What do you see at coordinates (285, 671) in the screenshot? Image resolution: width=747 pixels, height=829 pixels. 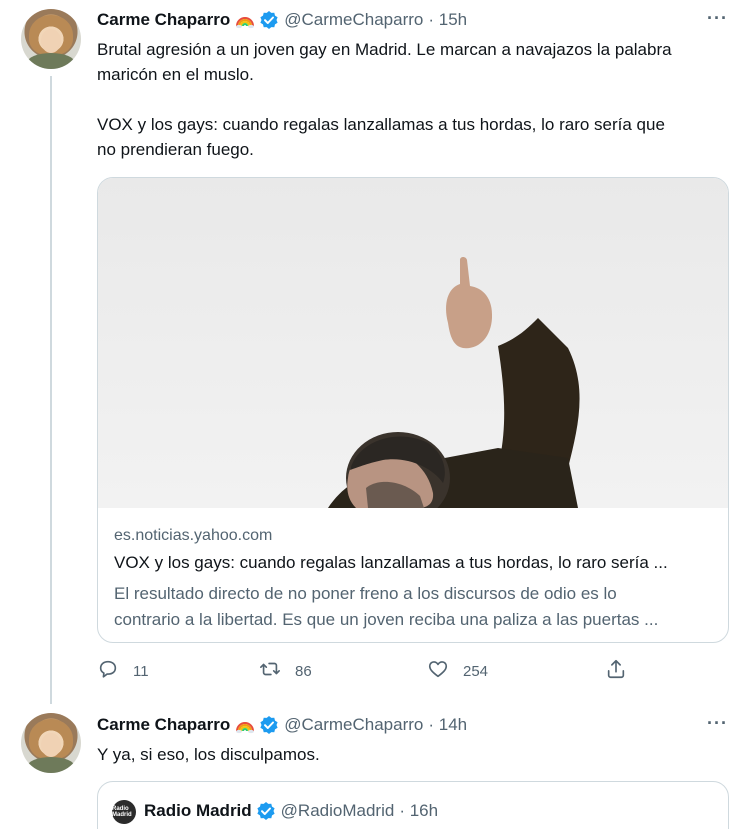 I see `retweet-button: 86` at bounding box center [285, 671].